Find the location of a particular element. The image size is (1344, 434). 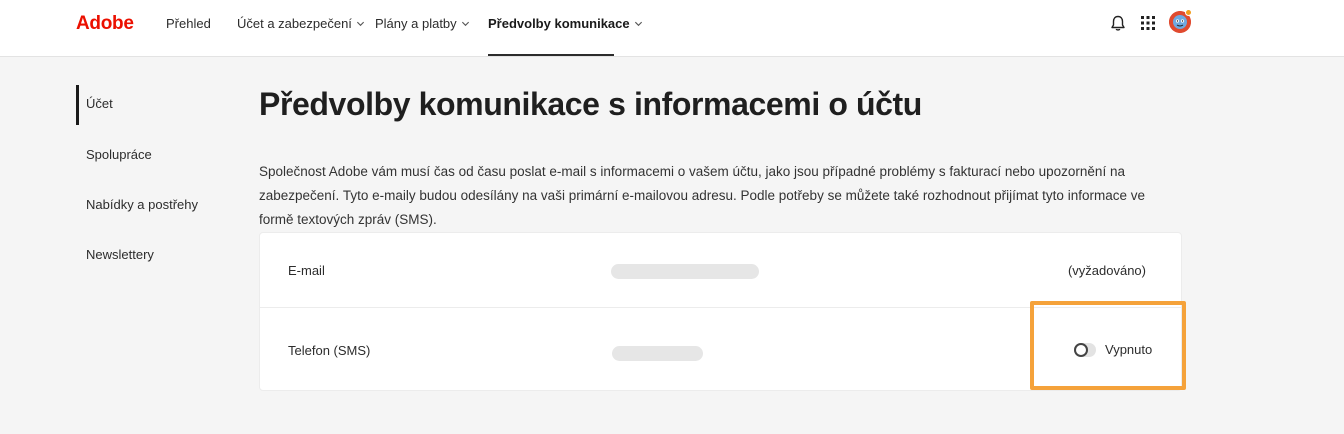

sidebar-item-account: Účet is located at coordinates (99, 103).